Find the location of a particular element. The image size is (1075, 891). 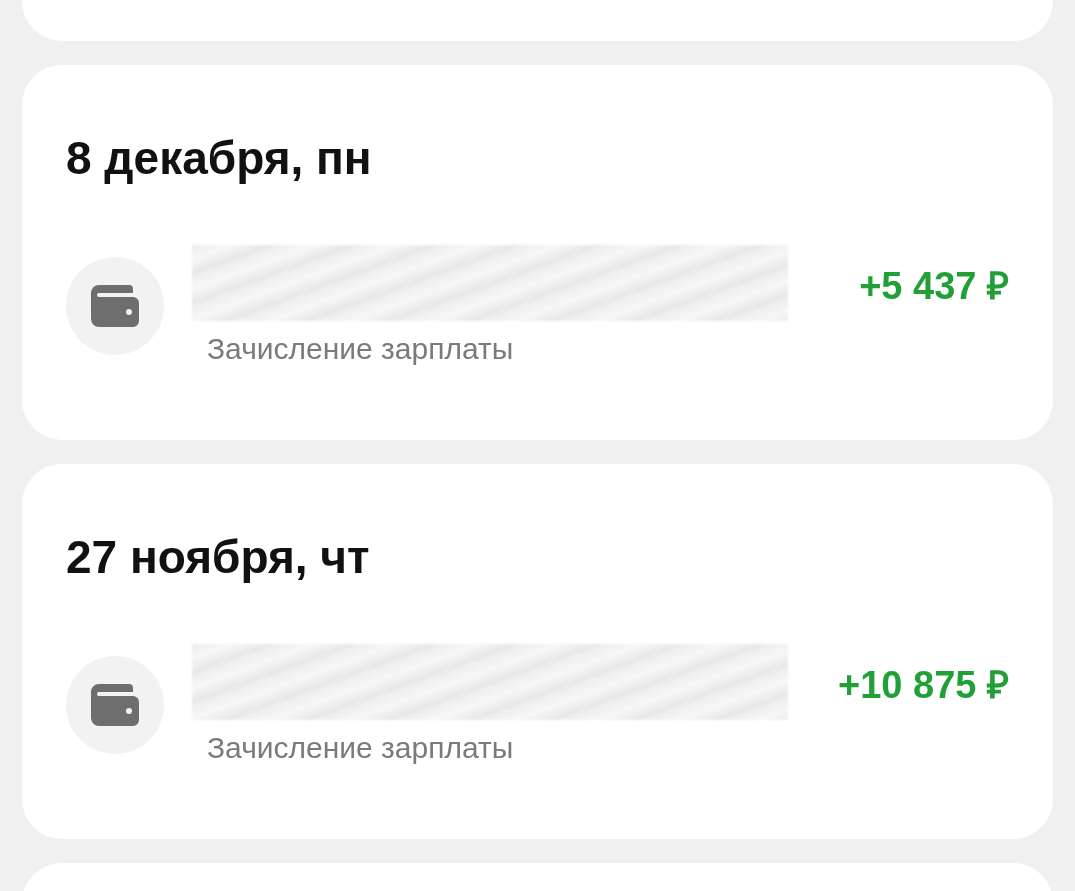

date-heading: 27 ноября, чт is located at coordinates (218, 557).